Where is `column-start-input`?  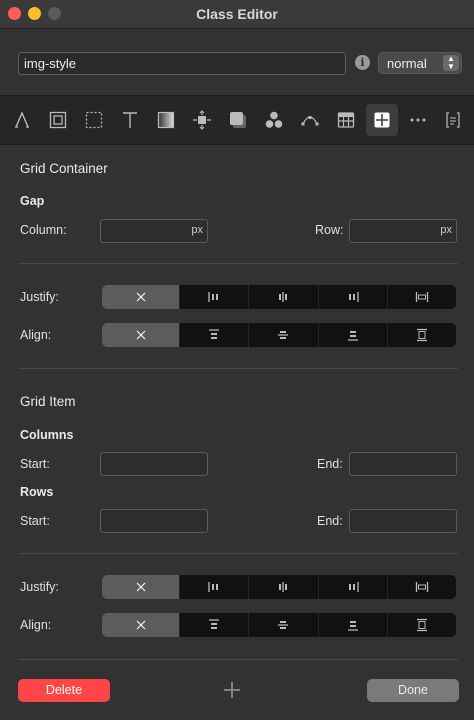
column-start-input is located at coordinates (154, 464).